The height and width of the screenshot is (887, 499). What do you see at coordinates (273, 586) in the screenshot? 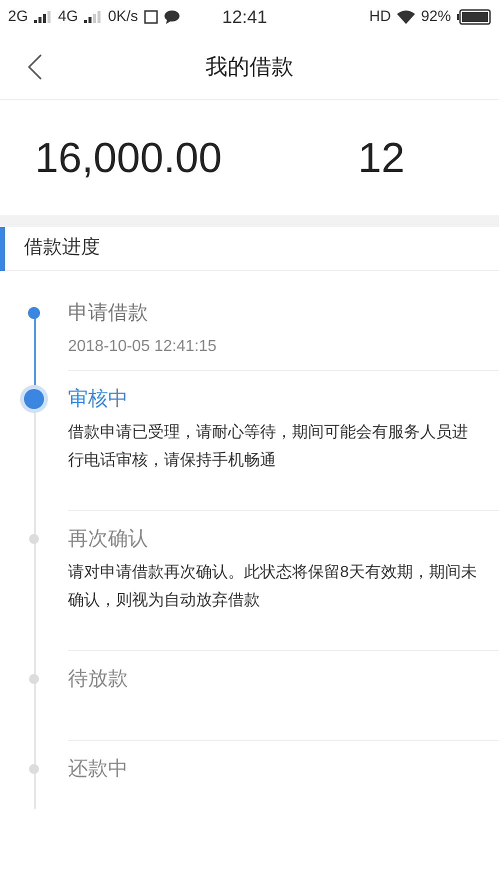
I see `step-detail: 请对申请借款再次确认。此状态将保留8天有效期，期间未确认，则视为自动放弃借款` at bounding box center [273, 586].